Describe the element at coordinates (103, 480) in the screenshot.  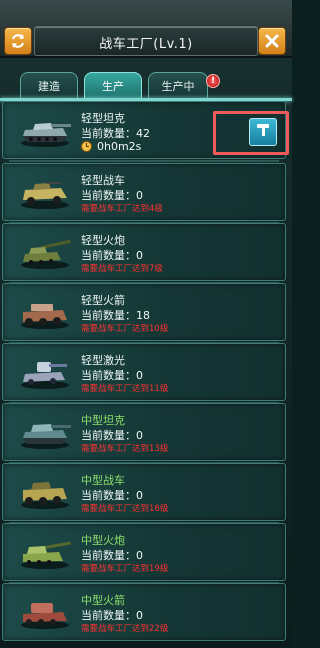
I see `unit-name: 中型战车` at that location.